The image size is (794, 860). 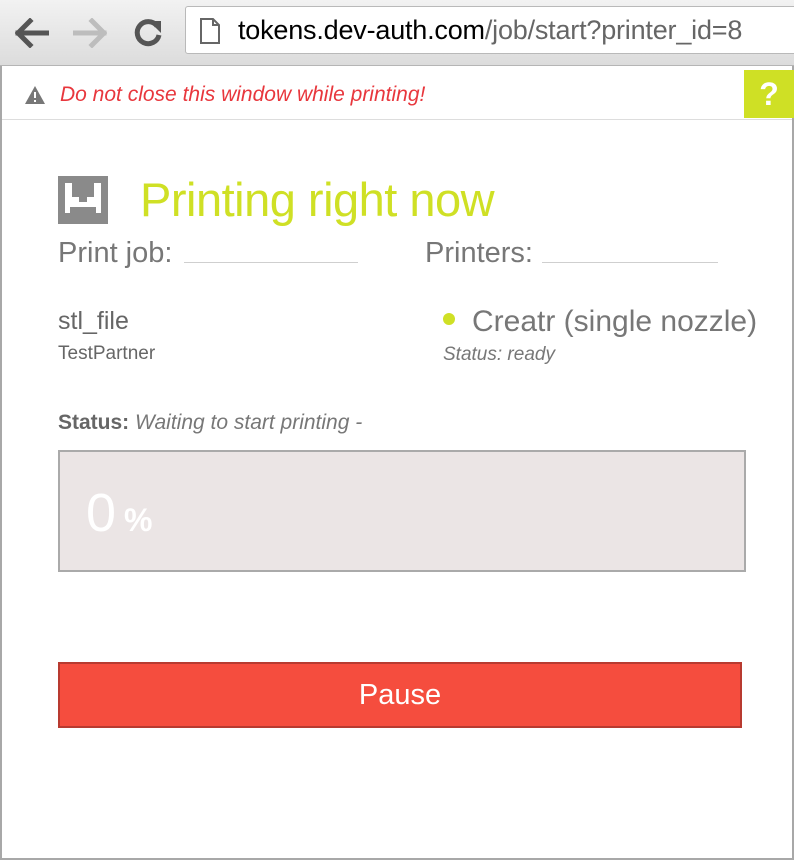 What do you see at coordinates (83, 200) in the screenshot?
I see `printer-icon` at bounding box center [83, 200].